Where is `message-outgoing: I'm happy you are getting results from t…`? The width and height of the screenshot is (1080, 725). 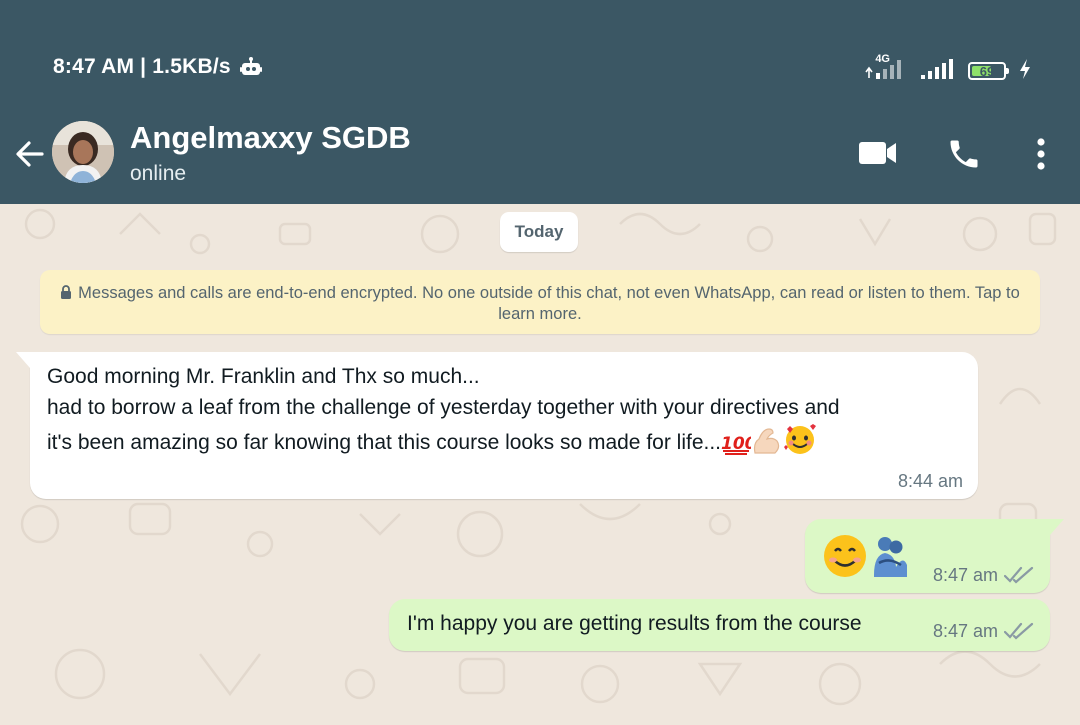 message-outgoing: I'm happy you are getting results from t… is located at coordinates (719, 625).